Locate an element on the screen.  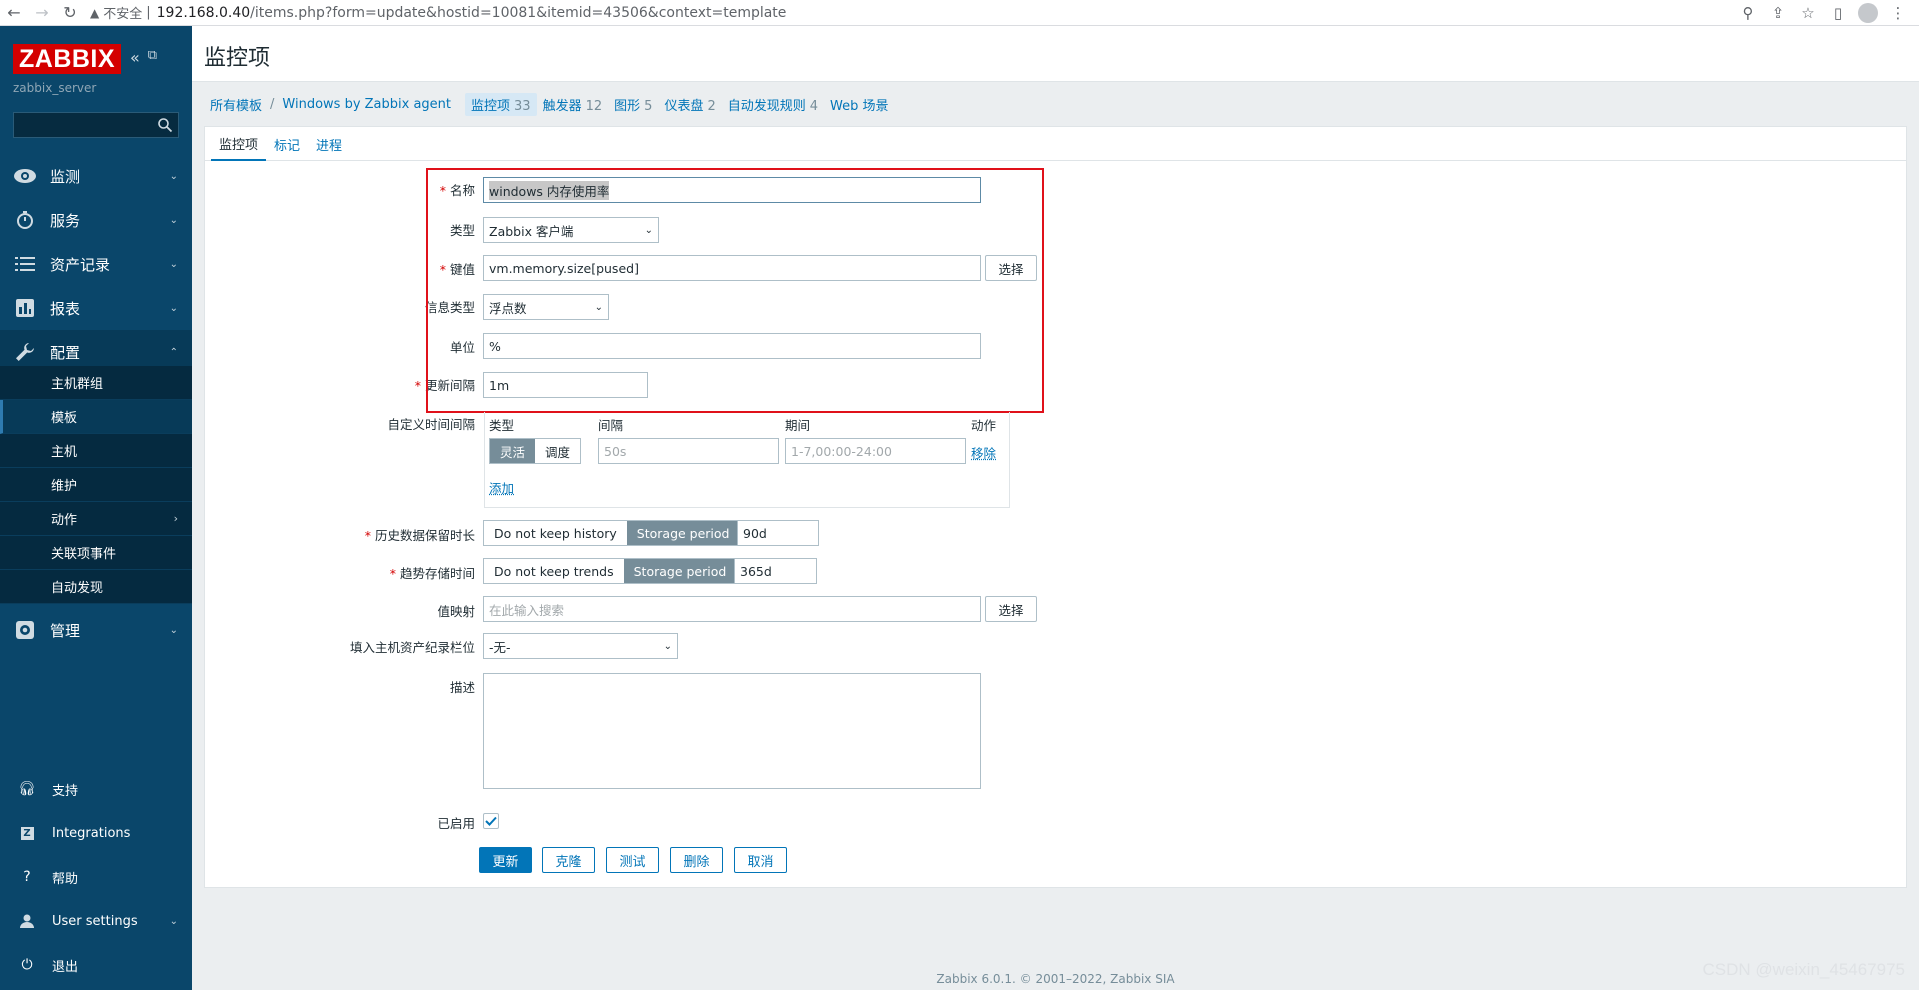
discovery-label: 自动发现规则 is located at coordinates (766, 106).